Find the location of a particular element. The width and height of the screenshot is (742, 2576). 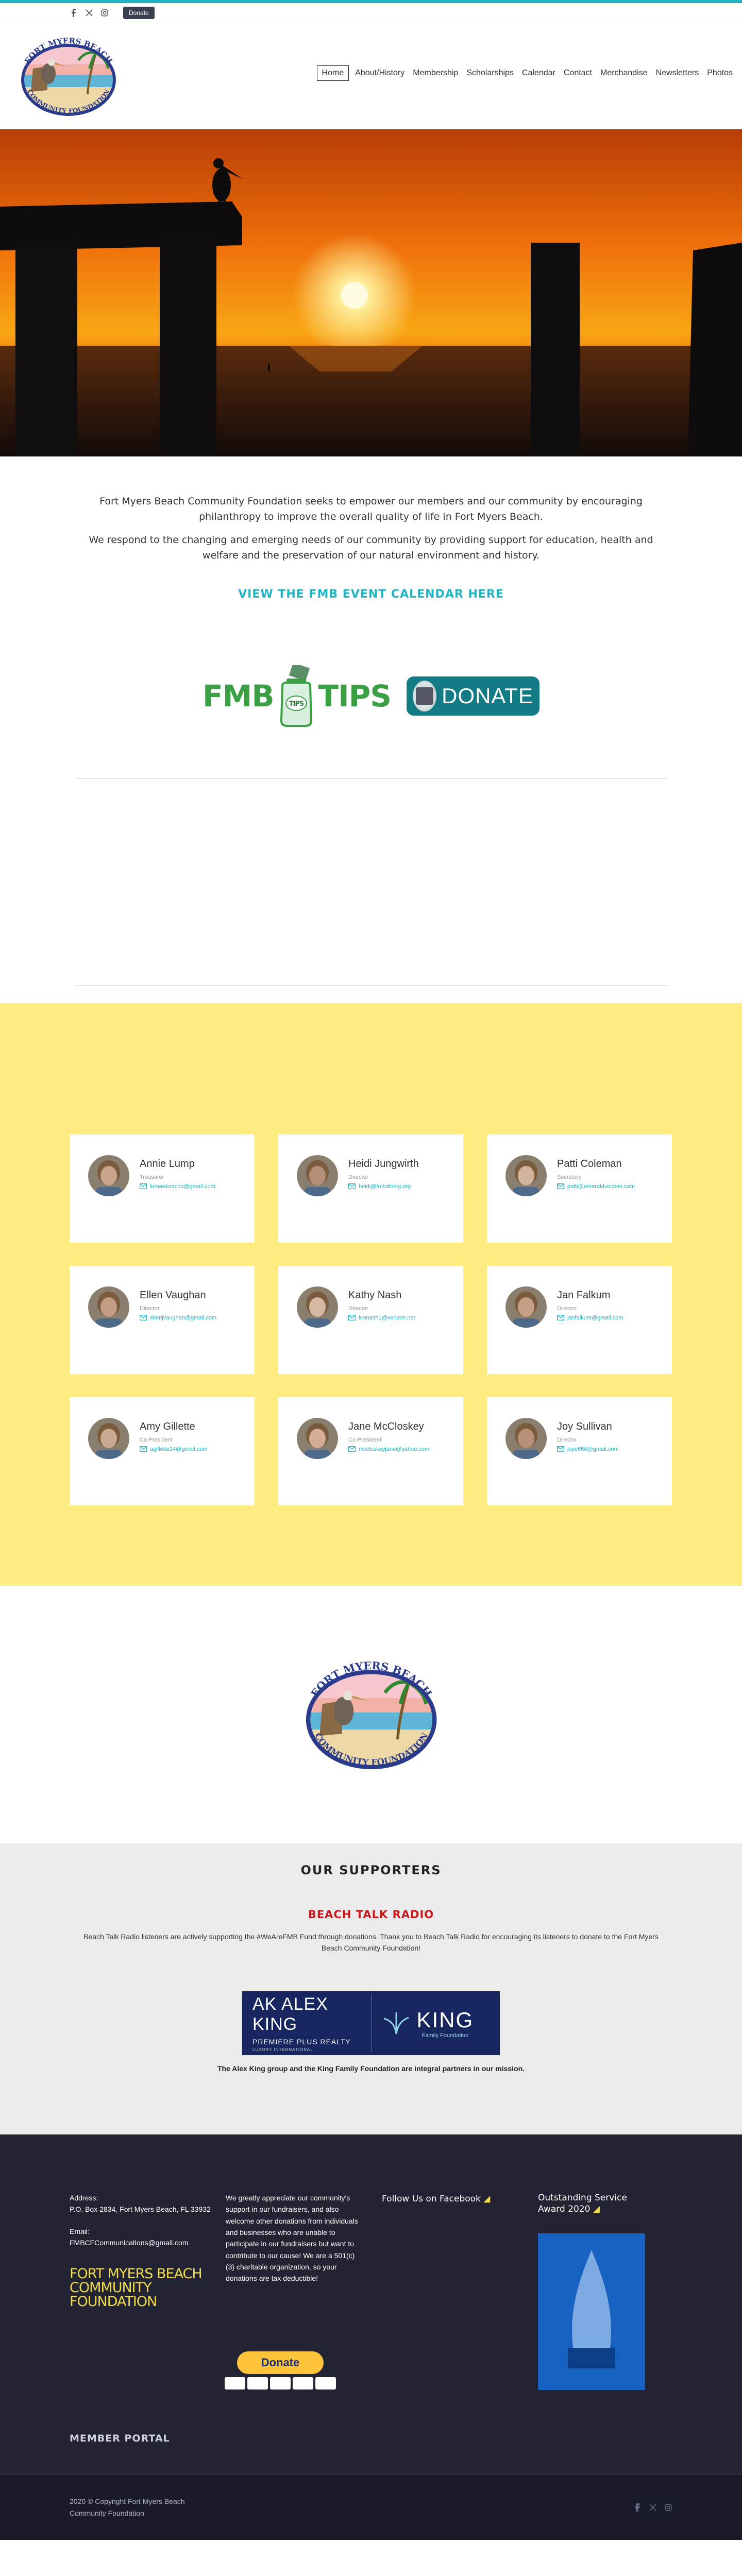

maestro-icon is located at coordinates (280, 2383).